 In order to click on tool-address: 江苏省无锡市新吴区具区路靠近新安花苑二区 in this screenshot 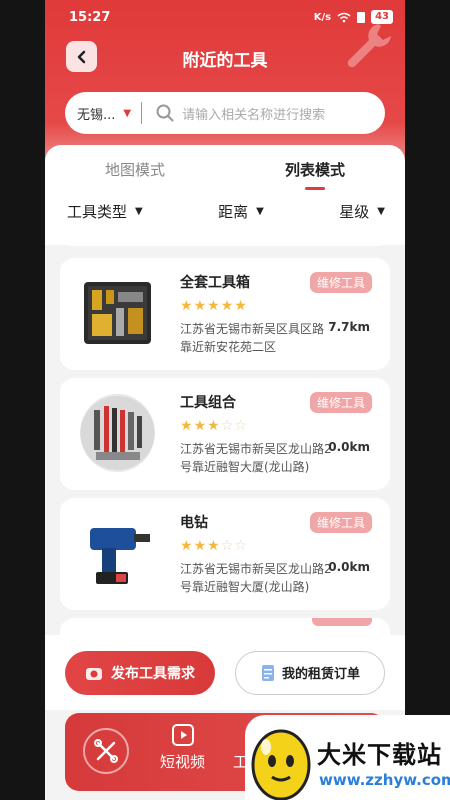, I will do `click(252, 338)`.